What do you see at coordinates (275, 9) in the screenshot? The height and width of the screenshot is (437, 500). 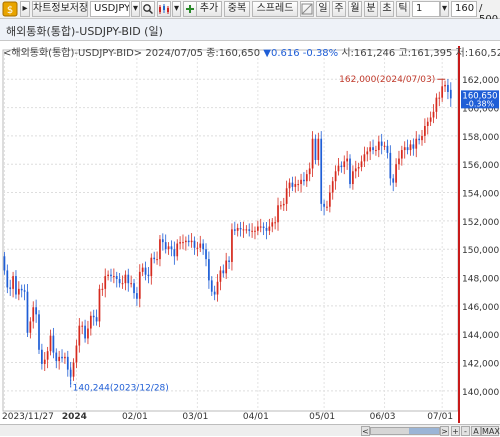 I see `spread-button: 스프레드` at bounding box center [275, 9].